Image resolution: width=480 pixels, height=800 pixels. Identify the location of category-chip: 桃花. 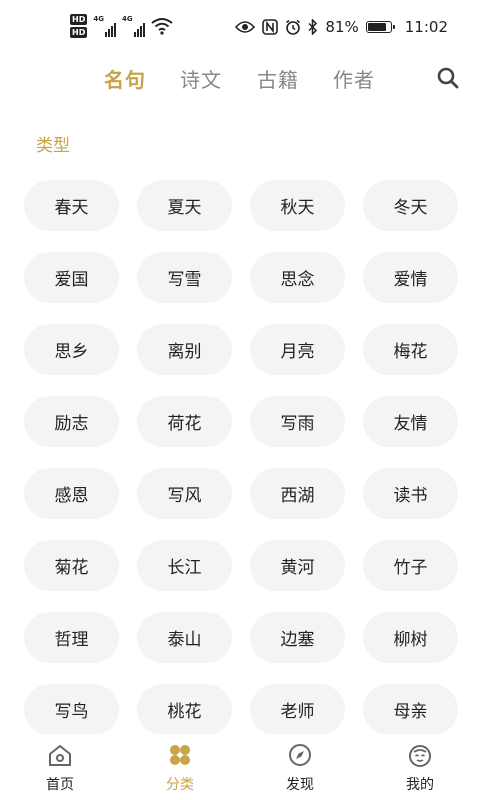
(184, 709).